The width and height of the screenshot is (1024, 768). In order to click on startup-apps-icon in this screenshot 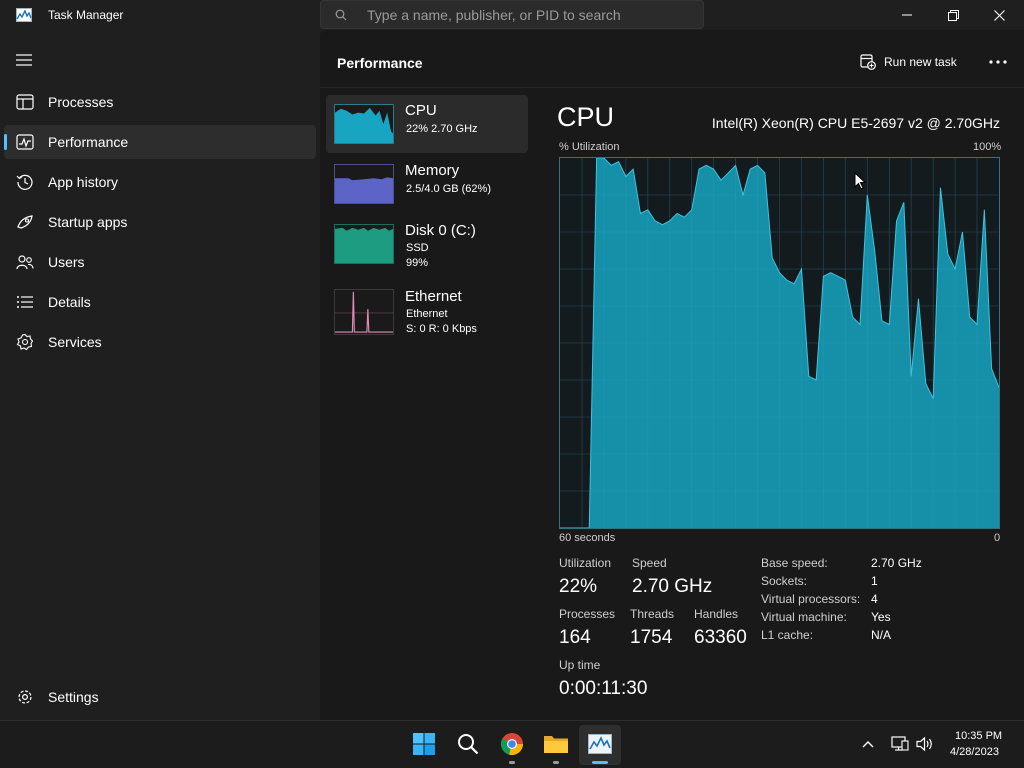, I will do `click(25, 222)`.